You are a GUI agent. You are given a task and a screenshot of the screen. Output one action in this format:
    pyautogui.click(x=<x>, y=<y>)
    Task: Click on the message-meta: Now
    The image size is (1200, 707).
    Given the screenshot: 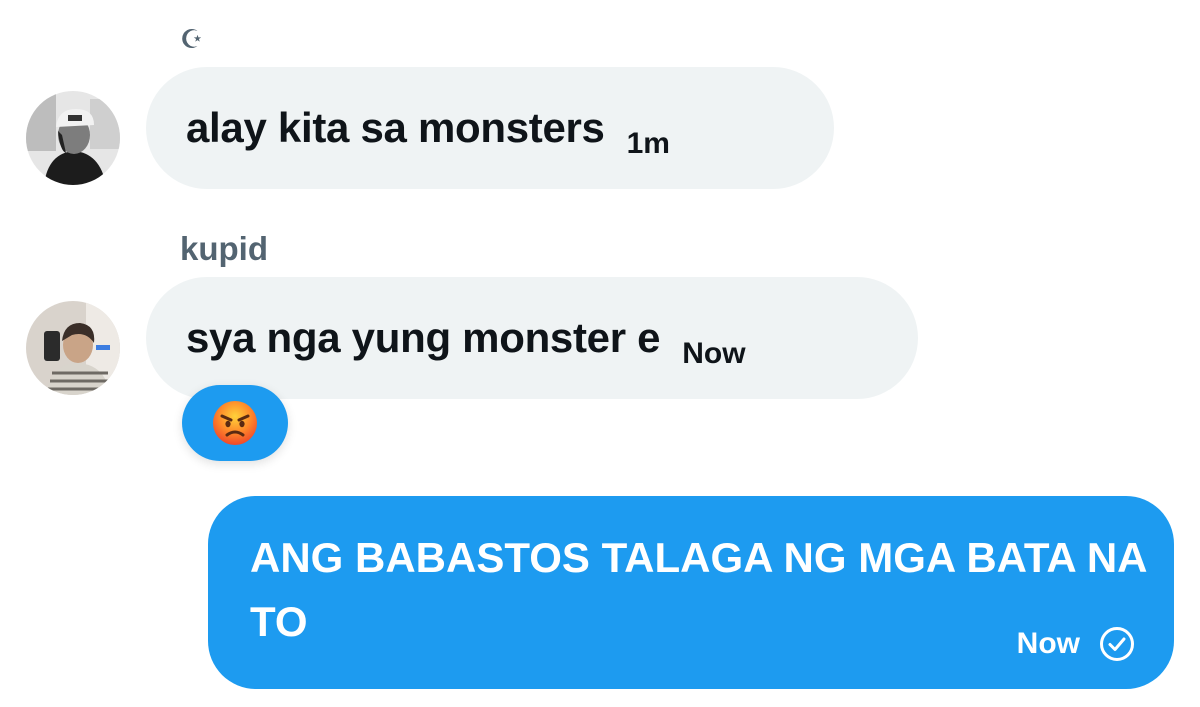 What is the action you would take?
    pyautogui.click(x=1076, y=644)
    